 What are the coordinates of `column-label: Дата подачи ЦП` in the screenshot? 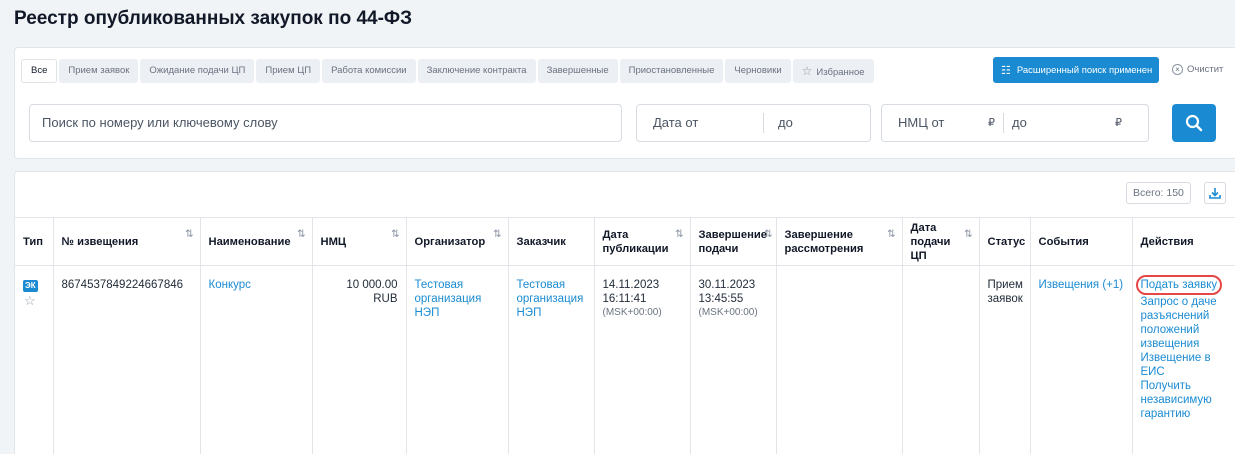 It's located at (930, 241).